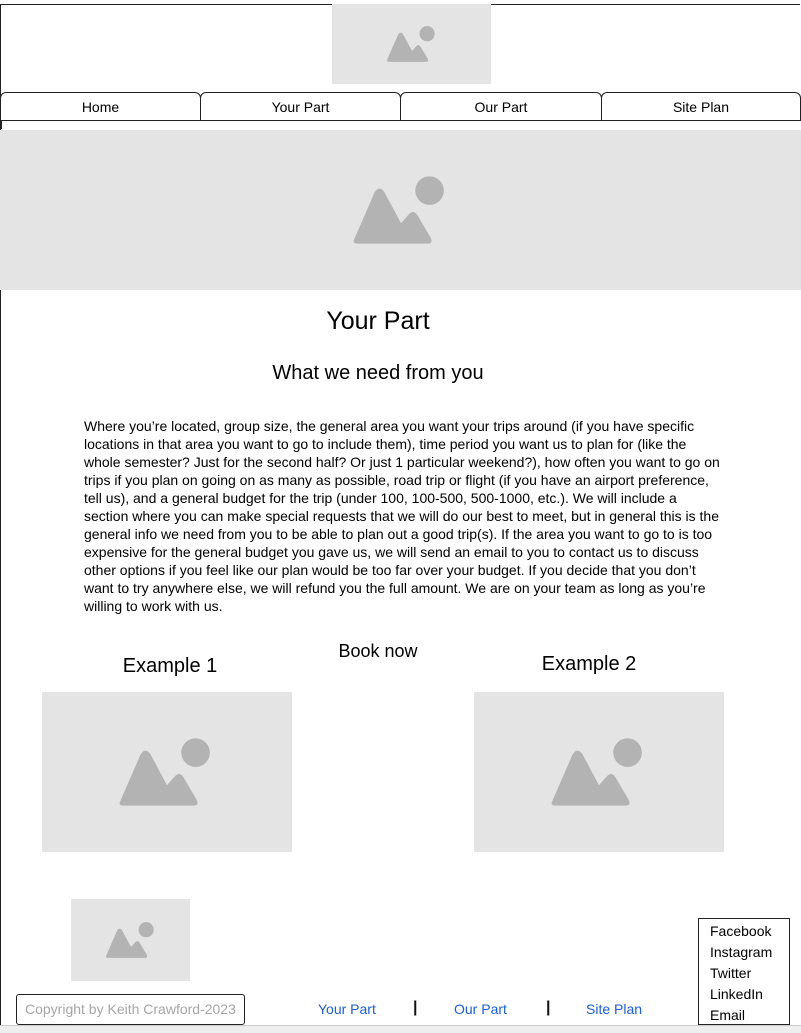 This screenshot has height=1033, width=801. I want to click on social-link-facebook: Facebook, so click(749, 931).